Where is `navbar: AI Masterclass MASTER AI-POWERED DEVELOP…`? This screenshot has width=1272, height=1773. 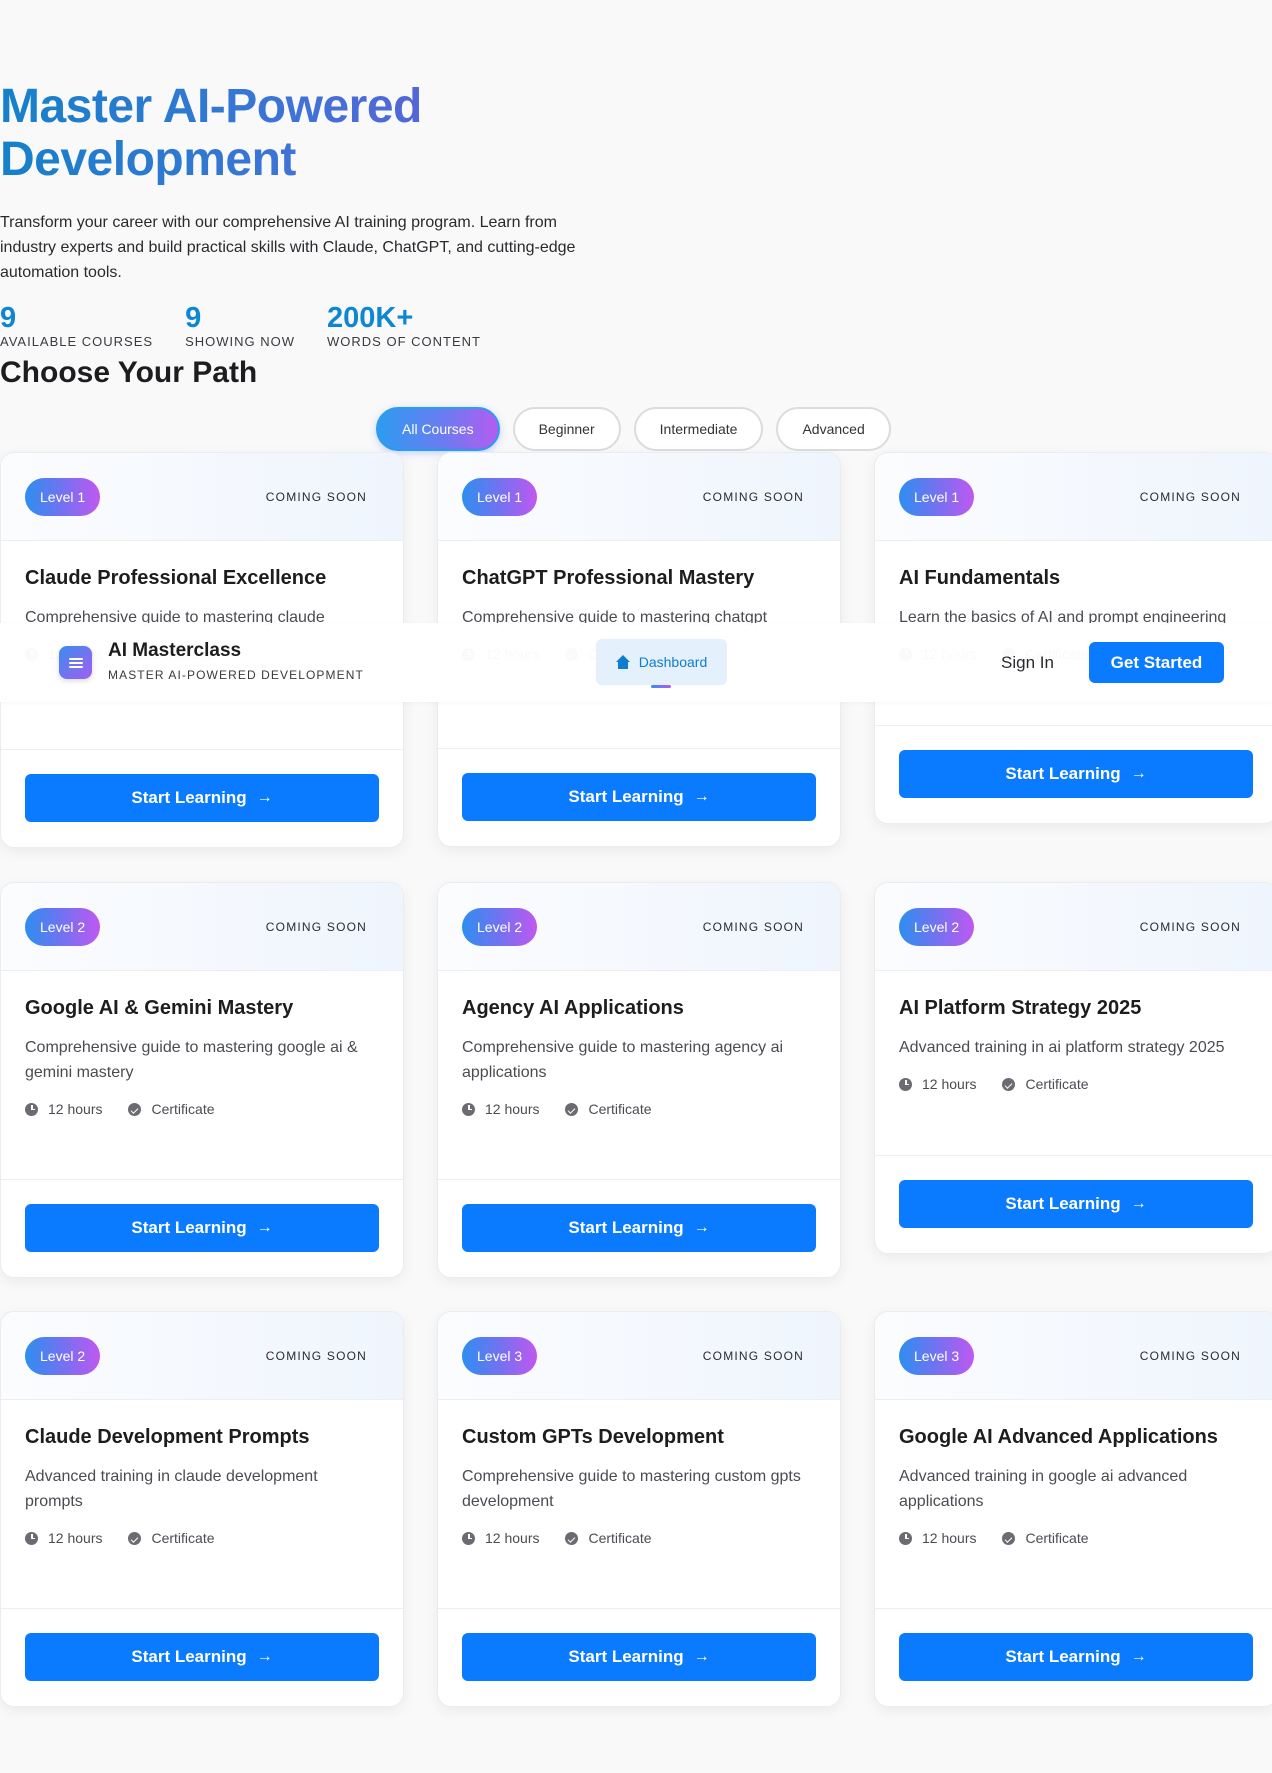
navbar: AI Masterclass MASTER AI-POWERED DEVELOP… is located at coordinates (636, 662).